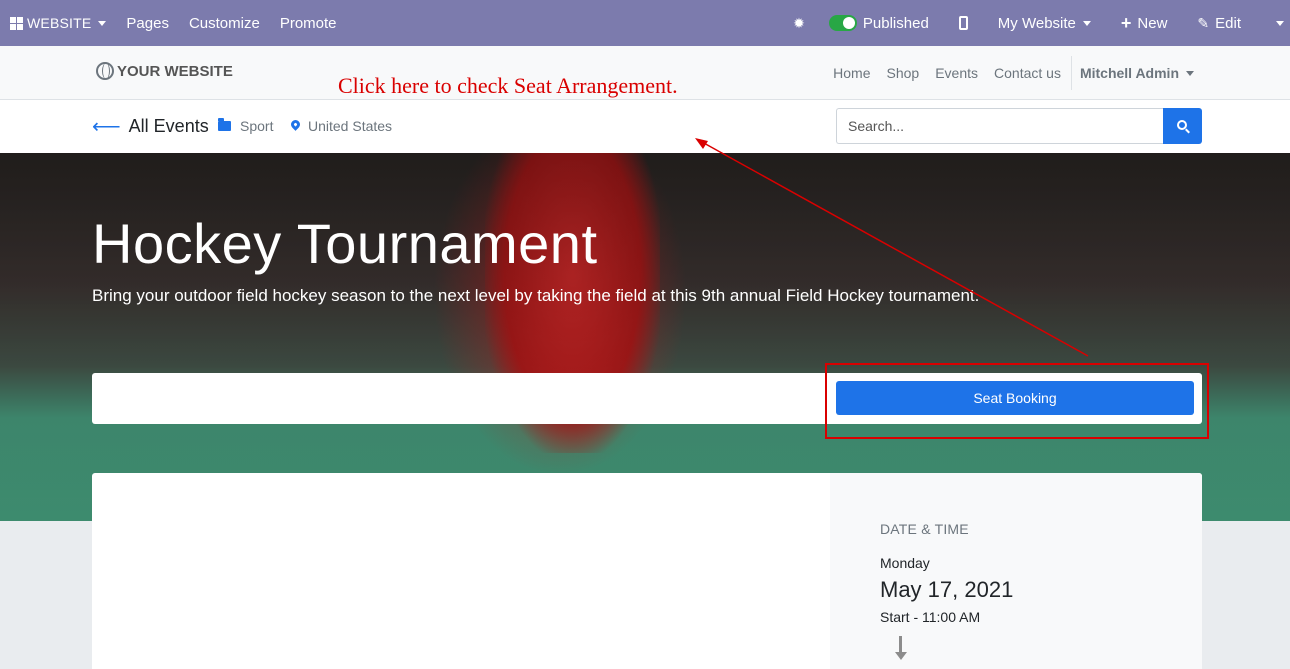  What do you see at coordinates (1017, 401) in the screenshot?
I see `annotation-highlight-box` at bounding box center [1017, 401].